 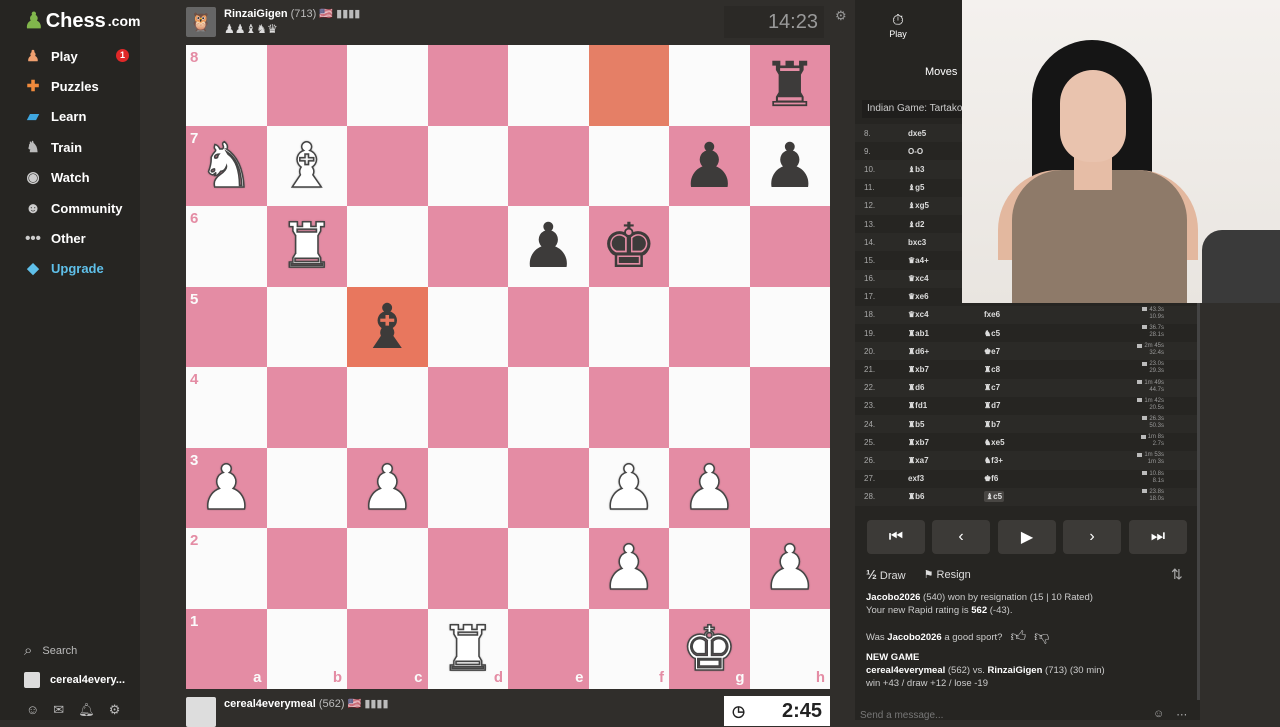 What do you see at coordinates (50, 650) in the screenshot?
I see `sidebar-search: ⌕ Search` at bounding box center [50, 650].